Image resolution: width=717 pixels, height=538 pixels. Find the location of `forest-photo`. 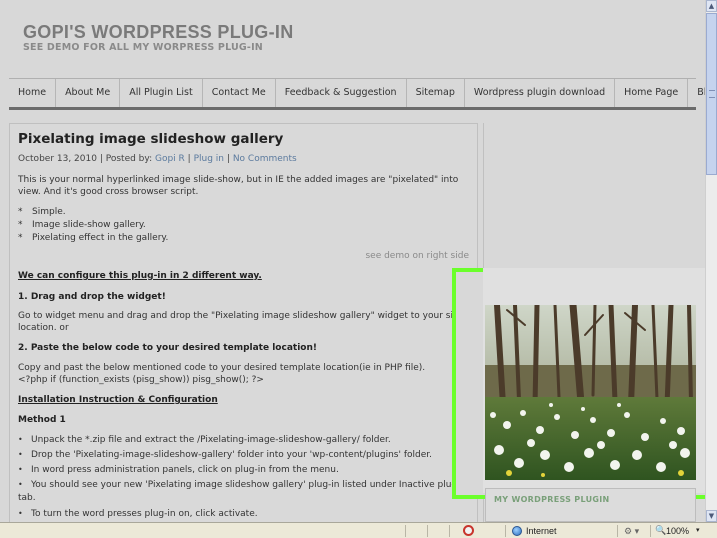

forest-photo is located at coordinates (590, 392).